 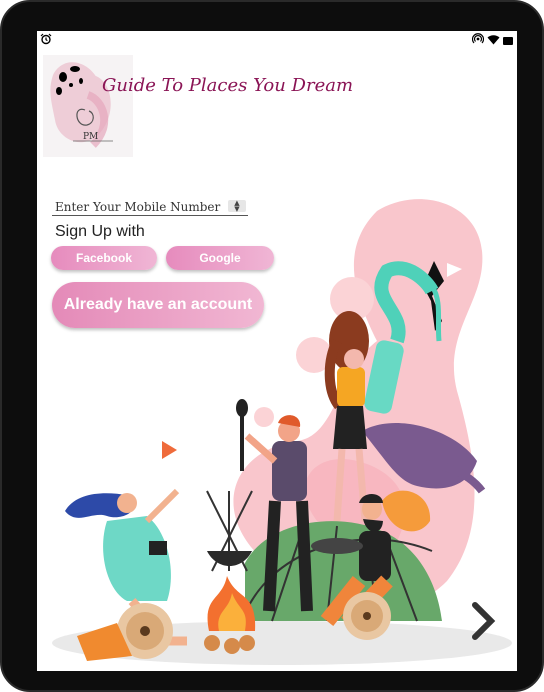 I want to click on hotspot-icon, so click(x=478, y=41).